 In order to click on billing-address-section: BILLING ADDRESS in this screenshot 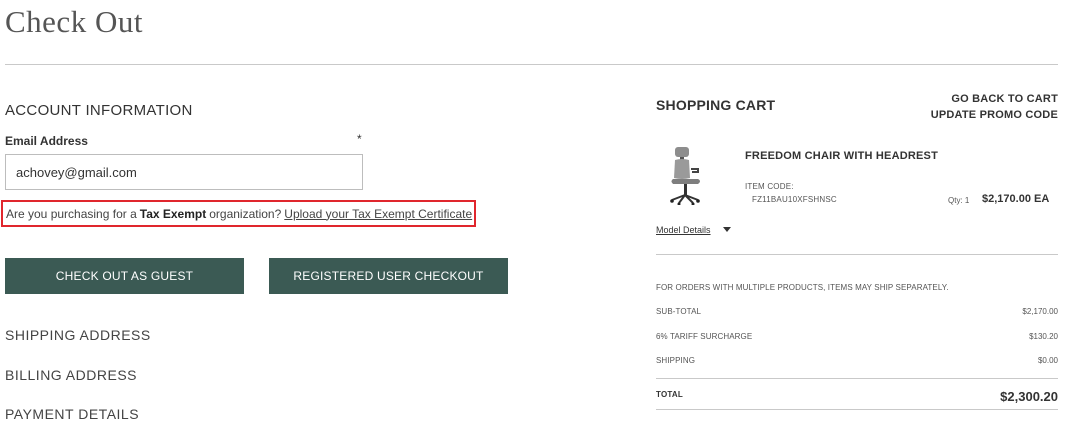, I will do `click(71, 375)`.